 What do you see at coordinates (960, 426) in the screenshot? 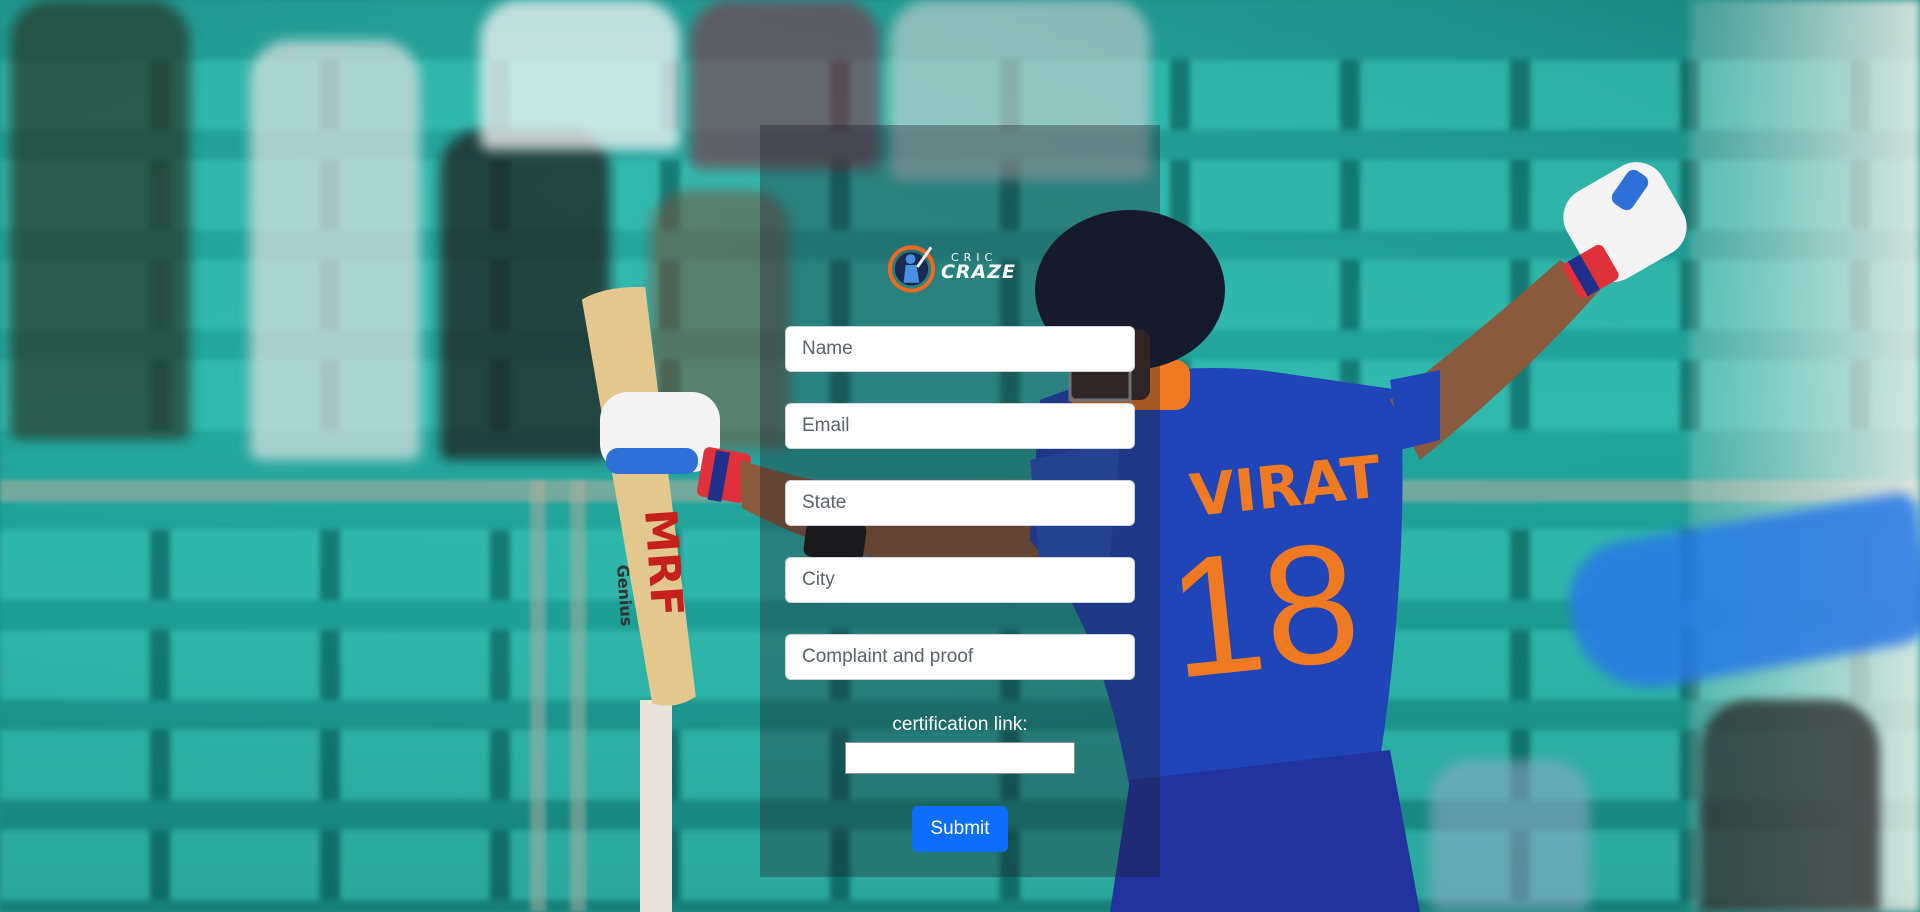
I see `email-input` at bounding box center [960, 426].